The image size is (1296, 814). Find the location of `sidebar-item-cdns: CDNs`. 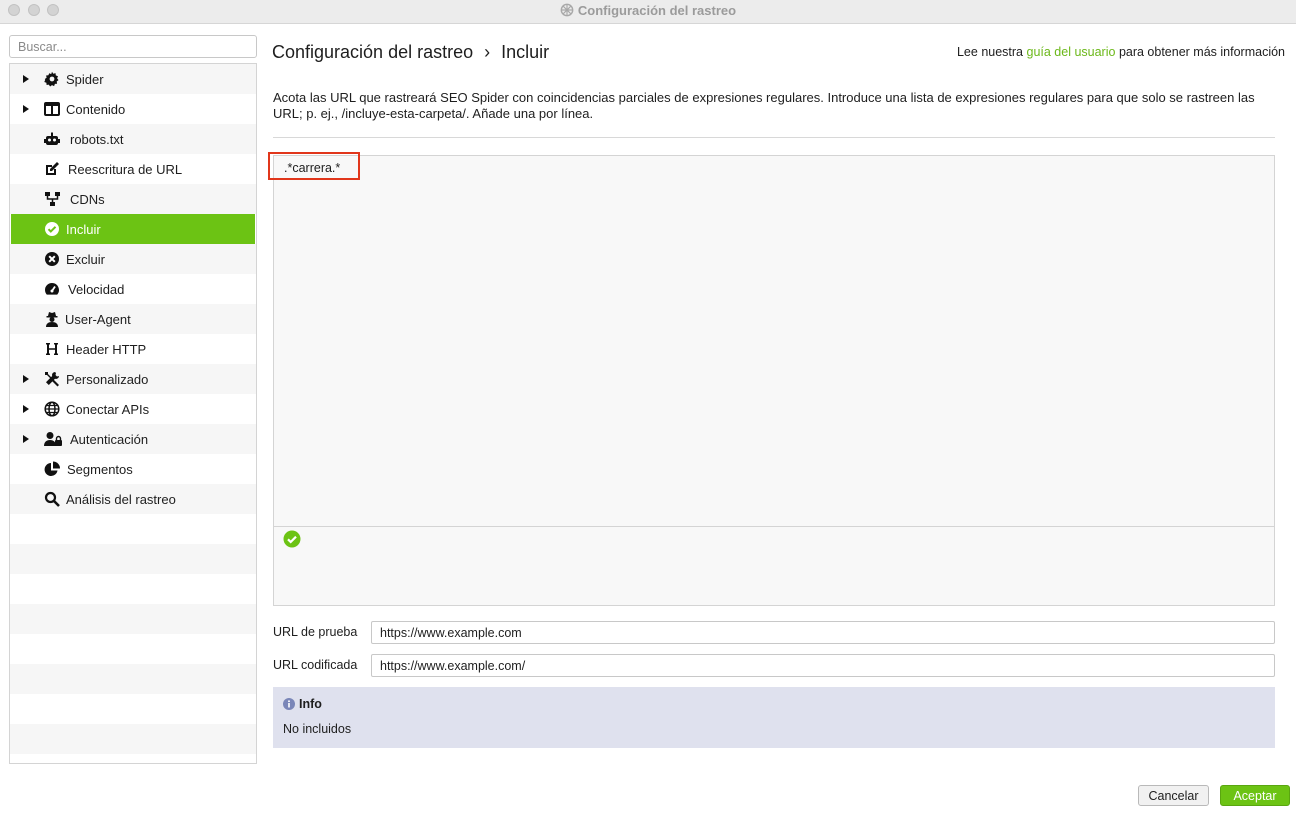

sidebar-item-cdns: CDNs is located at coordinates (133, 199).